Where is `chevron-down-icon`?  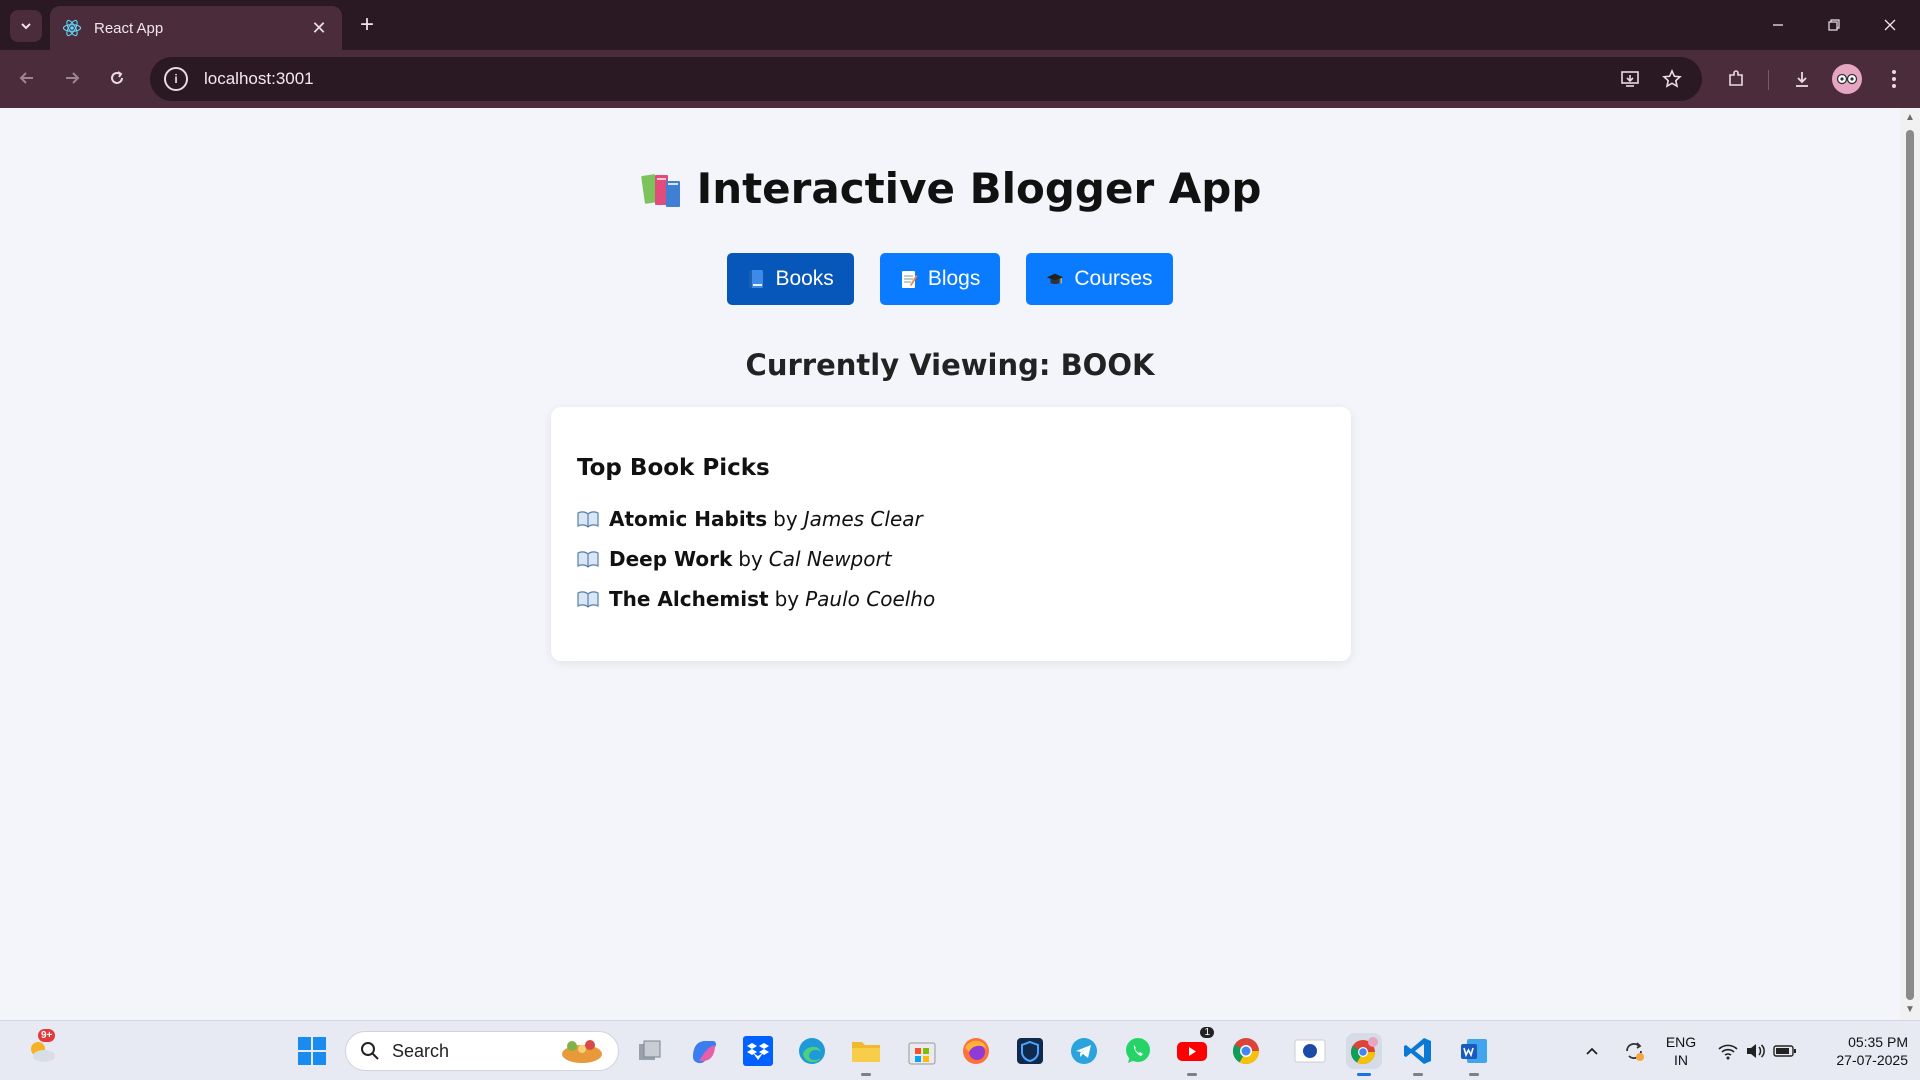 chevron-down-icon is located at coordinates (26, 26).